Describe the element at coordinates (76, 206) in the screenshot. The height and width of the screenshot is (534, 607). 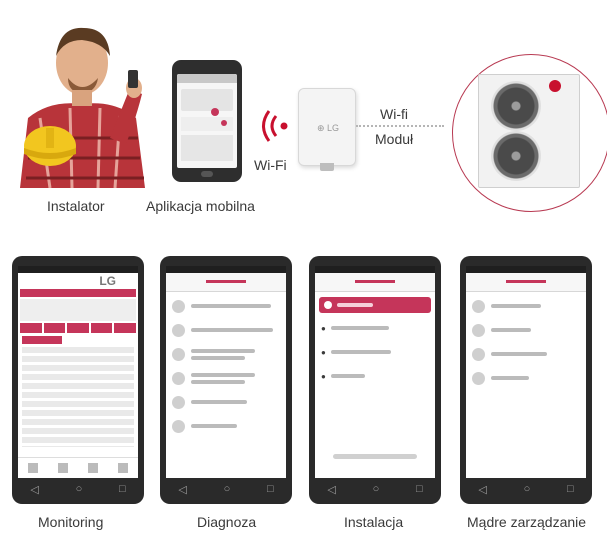
I see `caption-installer: Instalator` at that location.